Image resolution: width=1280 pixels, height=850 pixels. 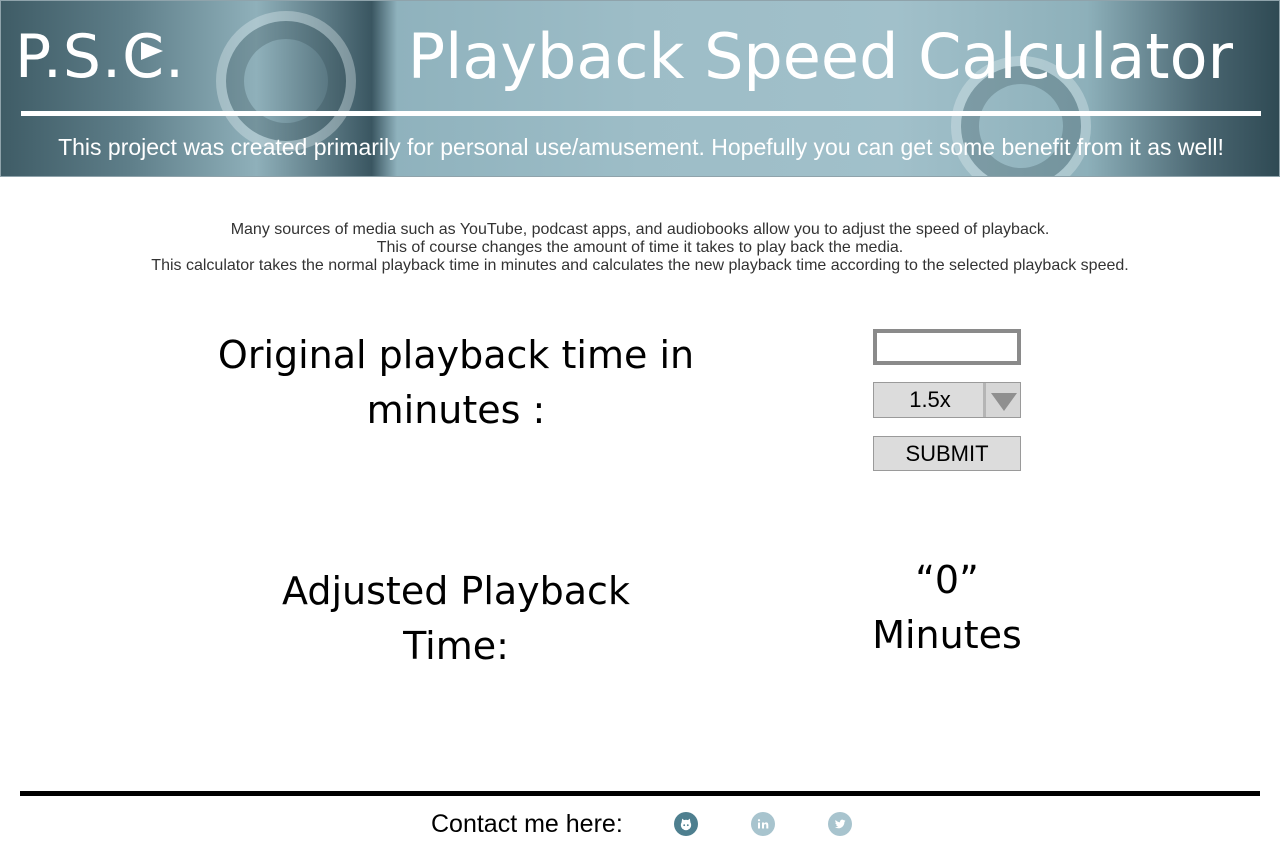 I want to click on minutes-input, so click(x=947, y=347).